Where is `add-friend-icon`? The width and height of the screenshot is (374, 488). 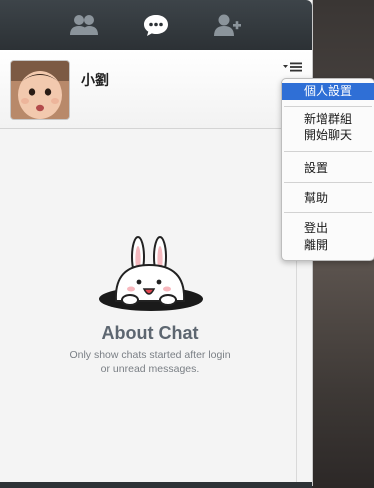 add-friend-icon is located at coordinates (227, 25).